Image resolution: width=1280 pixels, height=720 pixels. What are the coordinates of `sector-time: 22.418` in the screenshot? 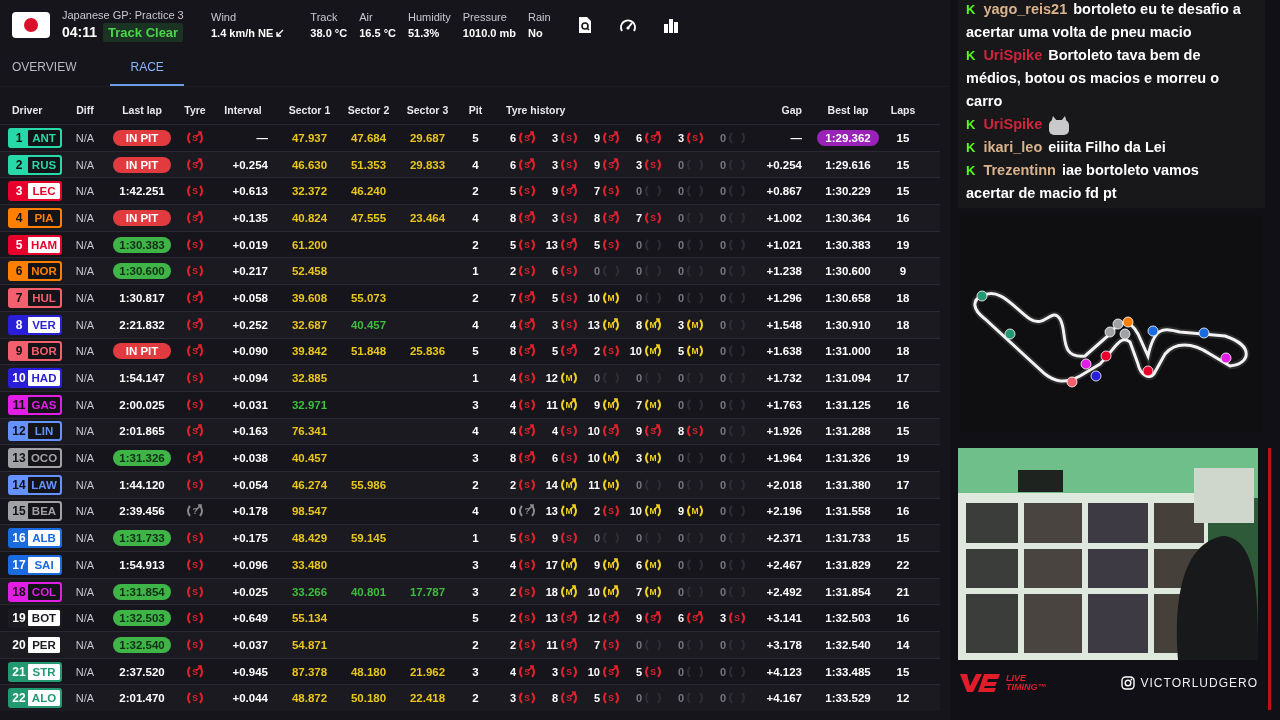 It's located at (427, 698).